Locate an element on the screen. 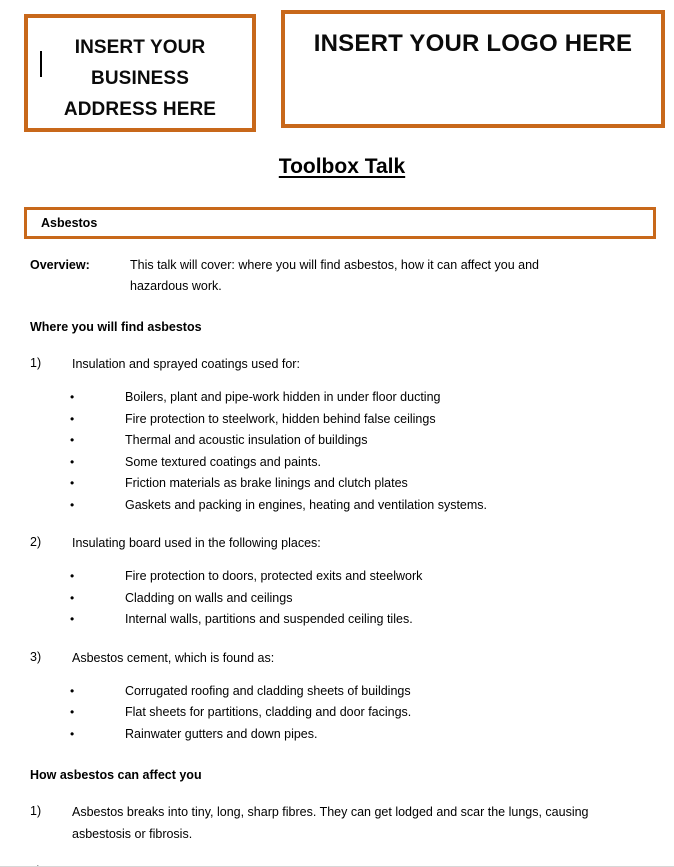 Image resolution: width=674 pixels, height=867 pixels. bullet-item-text: Cladding on walls and ceilings is located at coordinates (209, 597).